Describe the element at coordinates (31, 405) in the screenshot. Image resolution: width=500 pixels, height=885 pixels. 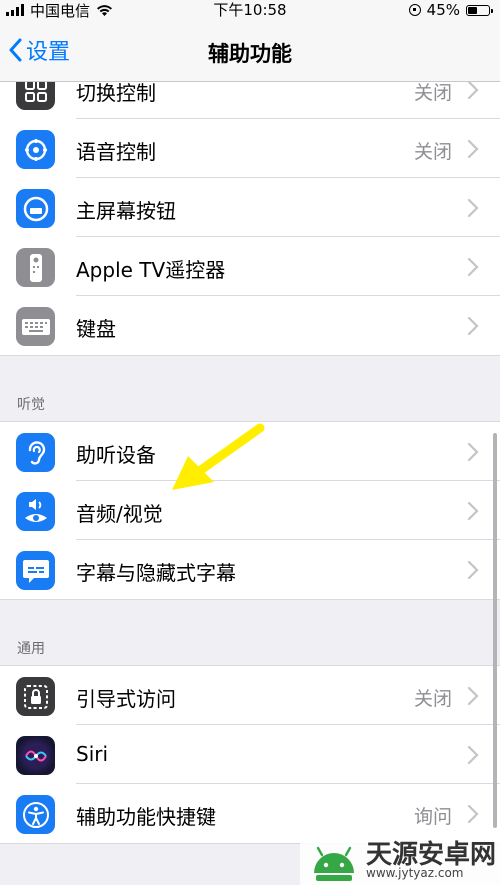
I see `section-header-hearing: 听觉` at that location.